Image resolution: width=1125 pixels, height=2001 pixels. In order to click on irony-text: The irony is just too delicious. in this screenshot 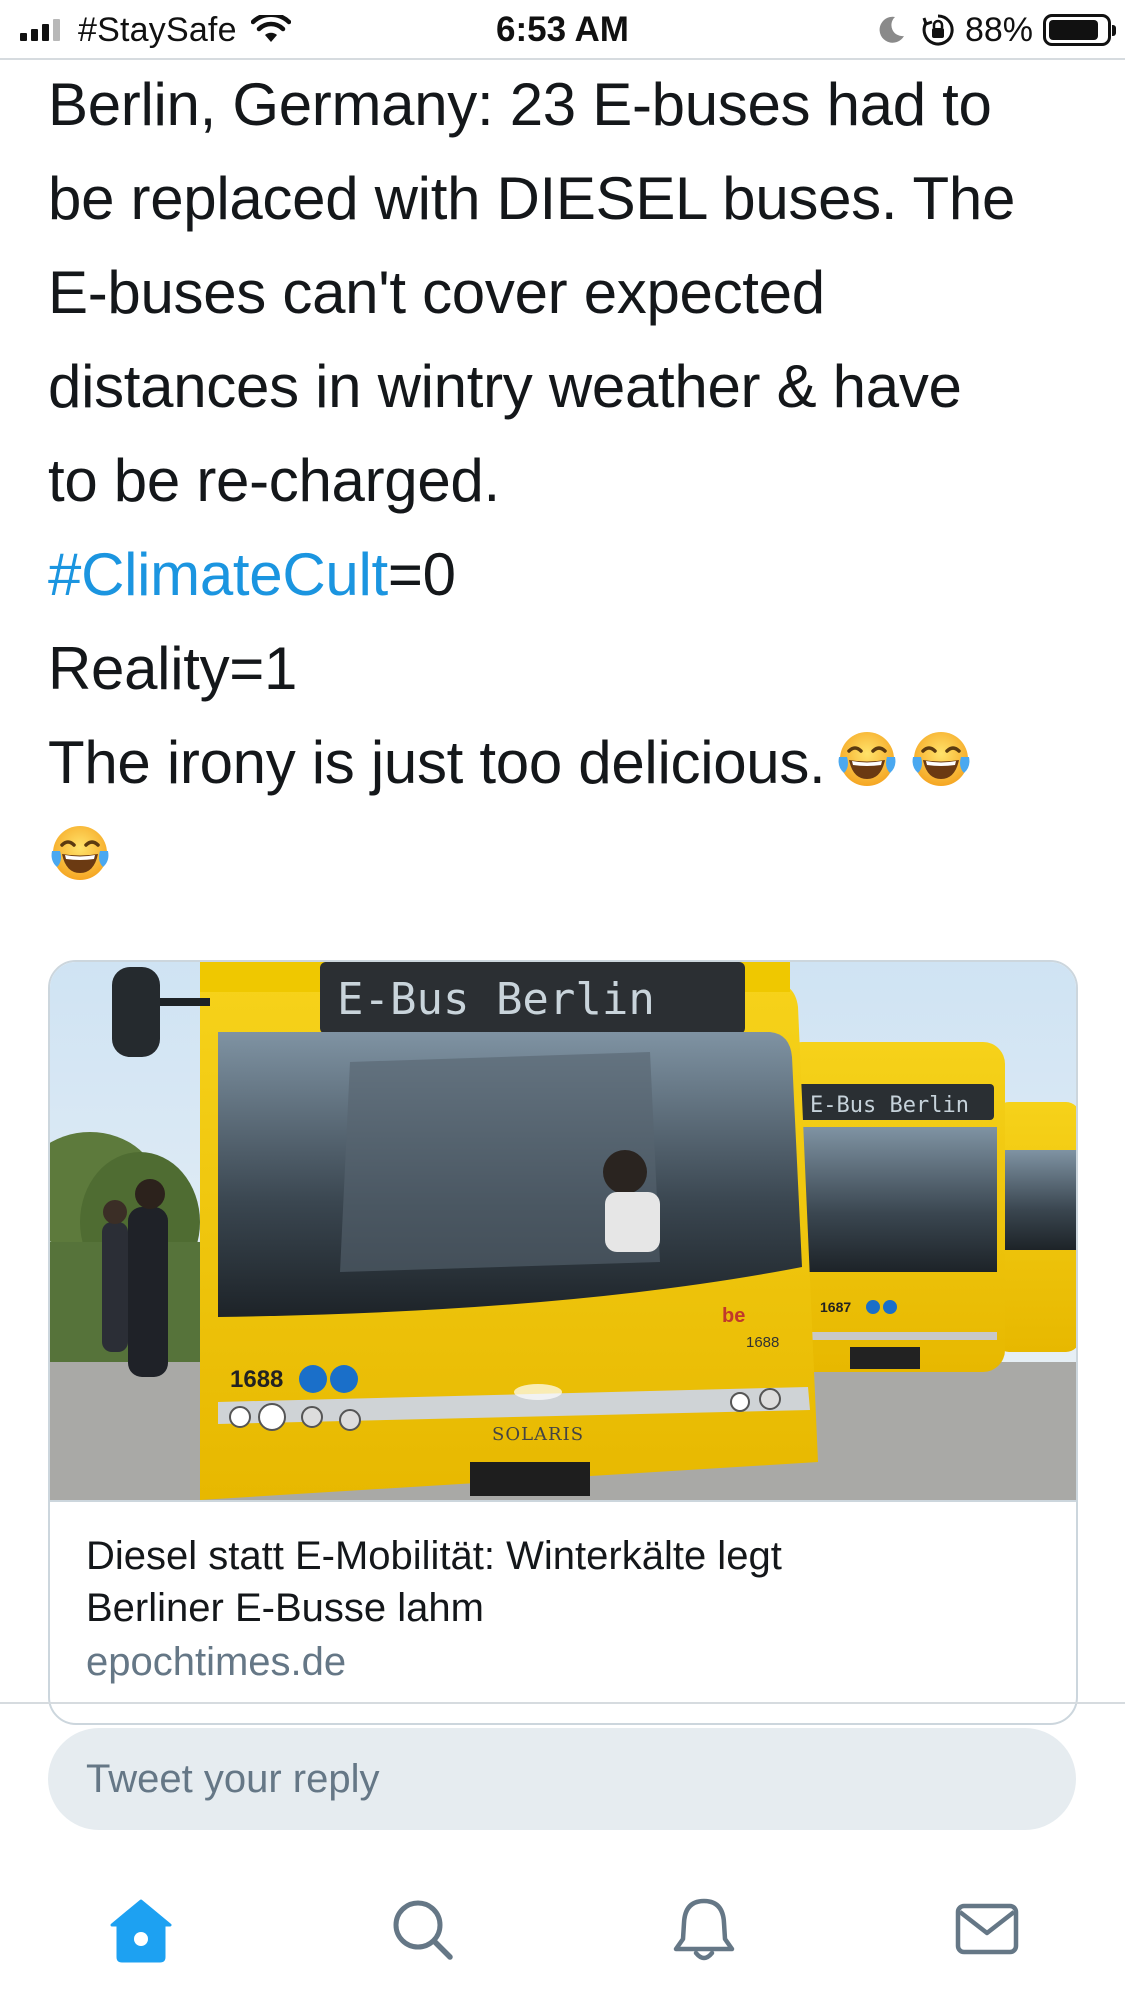, I will do `click(437, 762)`.